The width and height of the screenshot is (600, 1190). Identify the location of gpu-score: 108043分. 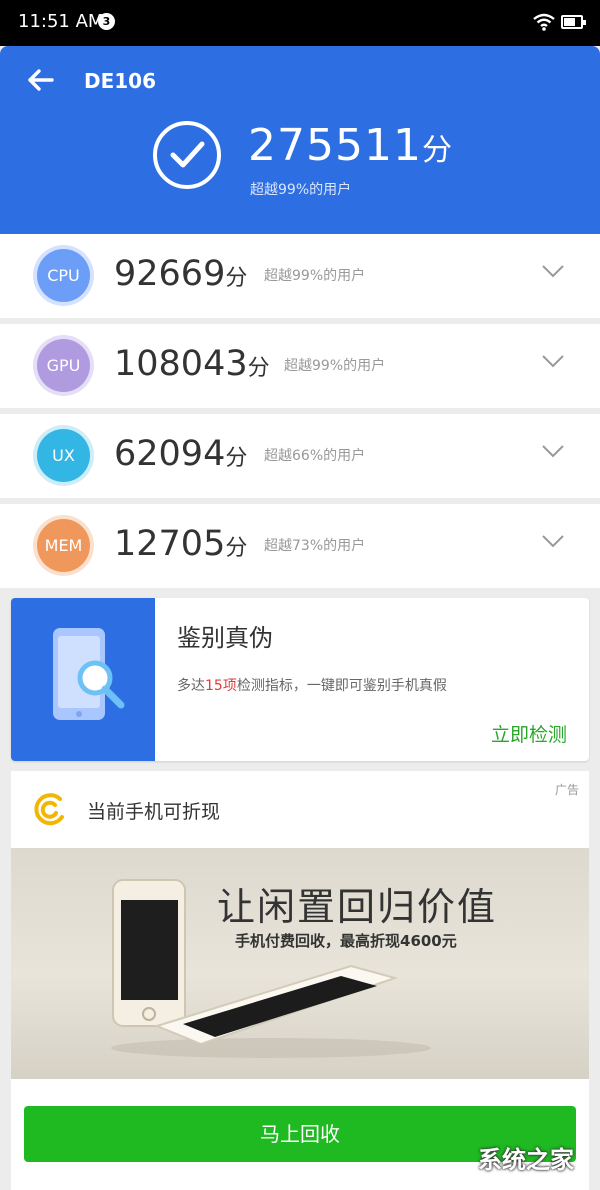
(192, 364).